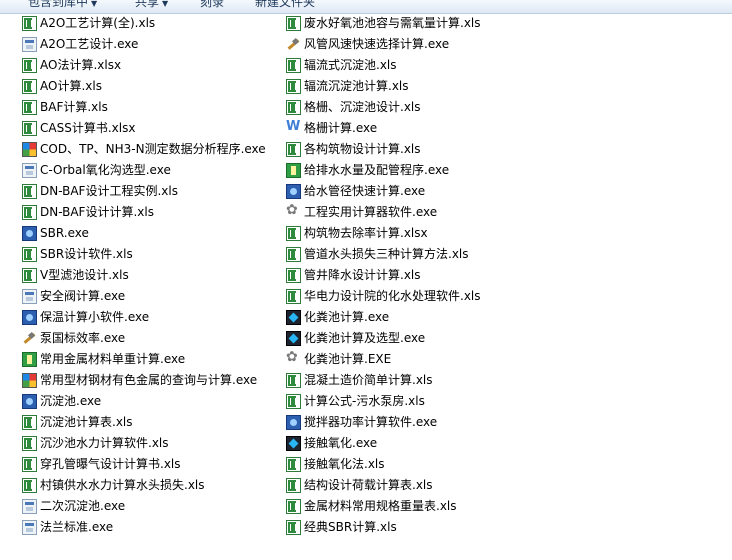 This screenshot has height=560, width=732. I want to click on file-item: 格栅计算.exe, so click(331, 128).